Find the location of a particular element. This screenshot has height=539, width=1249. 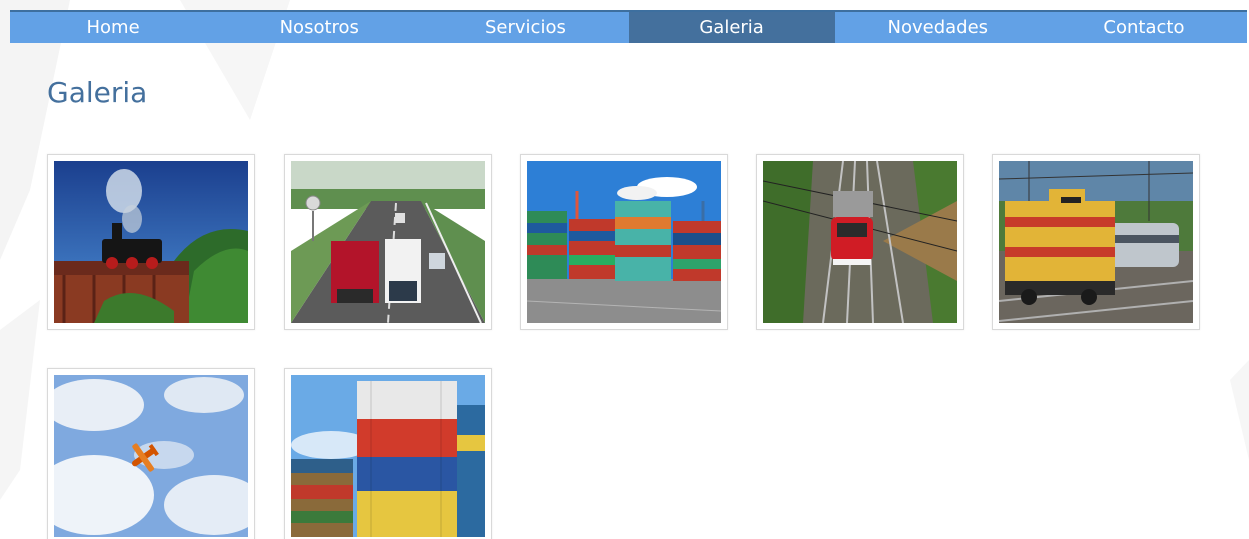

steam-train-on-bridge-image is located at coordinates (151, 242).